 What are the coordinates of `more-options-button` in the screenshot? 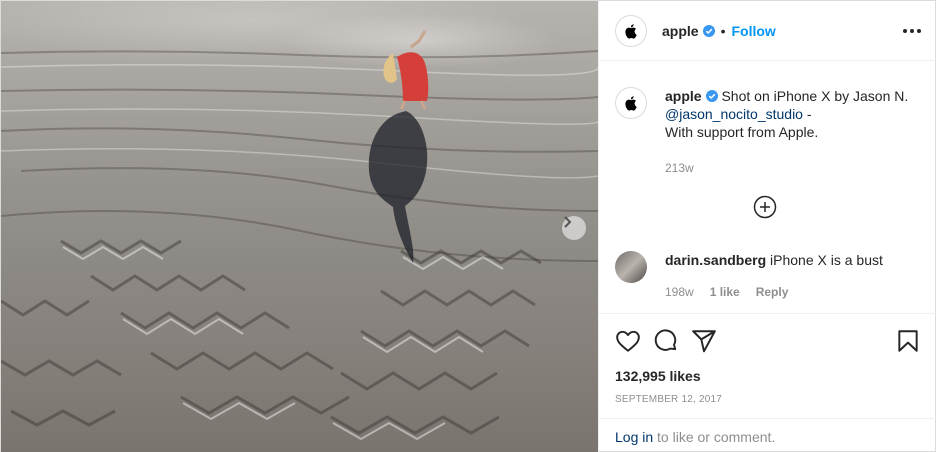 It's located at (912, 31).